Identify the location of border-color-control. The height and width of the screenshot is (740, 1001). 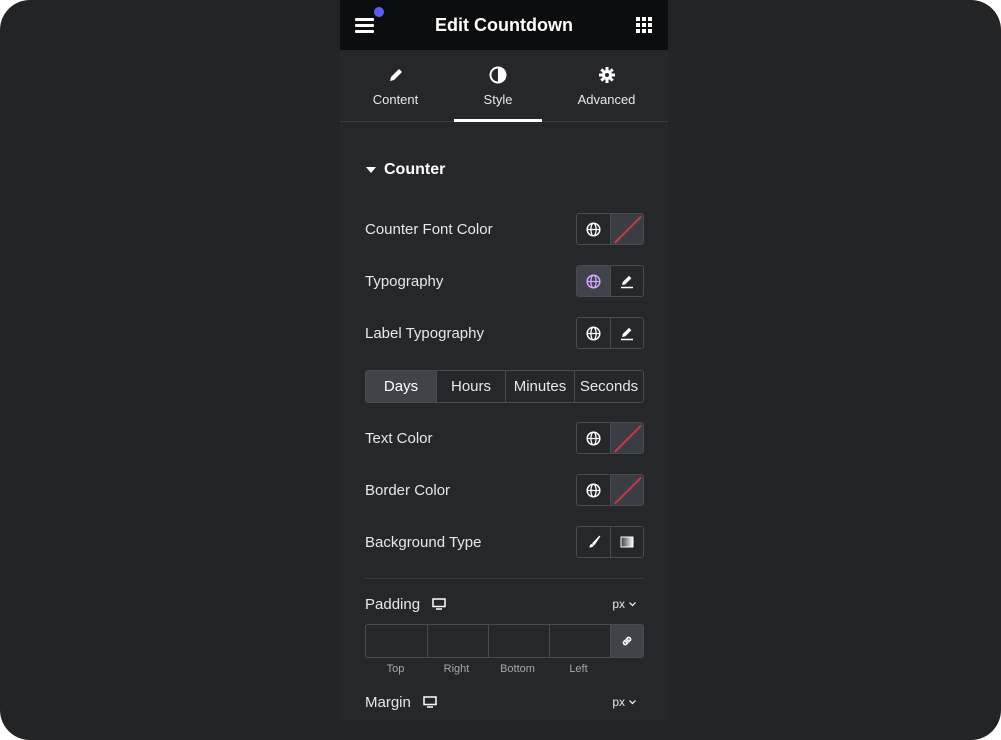
(610, 490).